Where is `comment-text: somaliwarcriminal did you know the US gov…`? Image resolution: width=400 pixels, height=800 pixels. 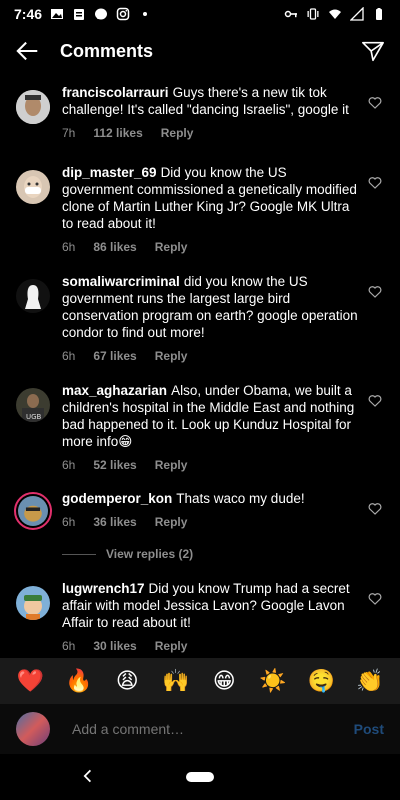 comment-text: somaliwarcriminal did you know the US gov… is located at coordinates (211, 307).